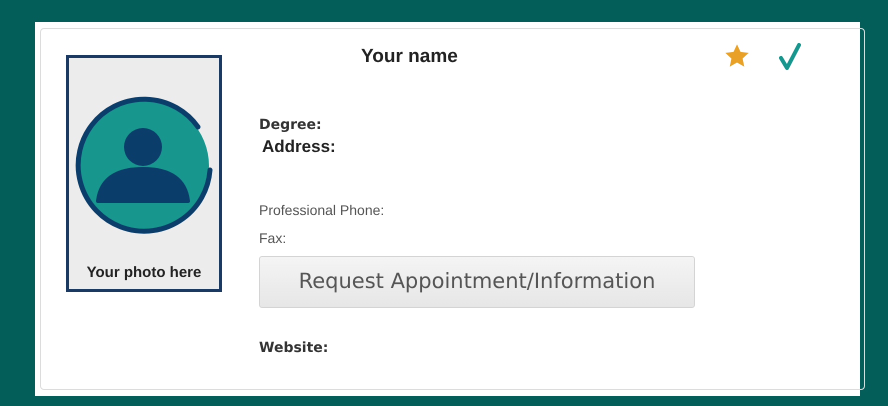 This screenshot has height=406, width=888. I want to click on request-button: Request Appointment/Information, so click(477, 282).